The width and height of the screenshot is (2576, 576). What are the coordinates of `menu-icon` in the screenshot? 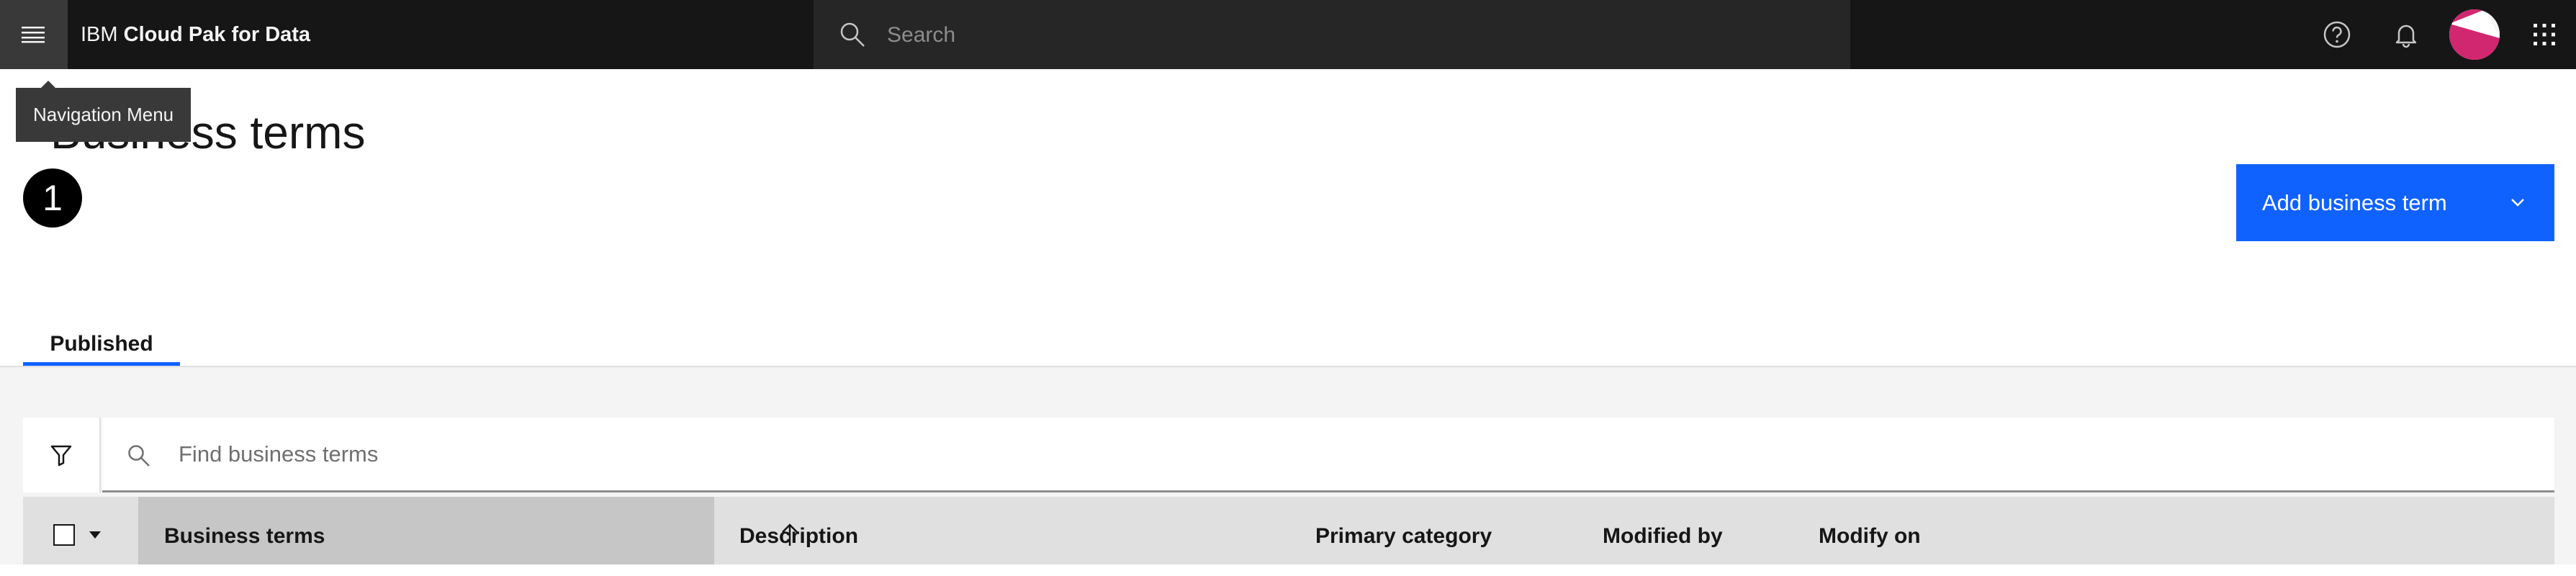 It's located at (33, 35).